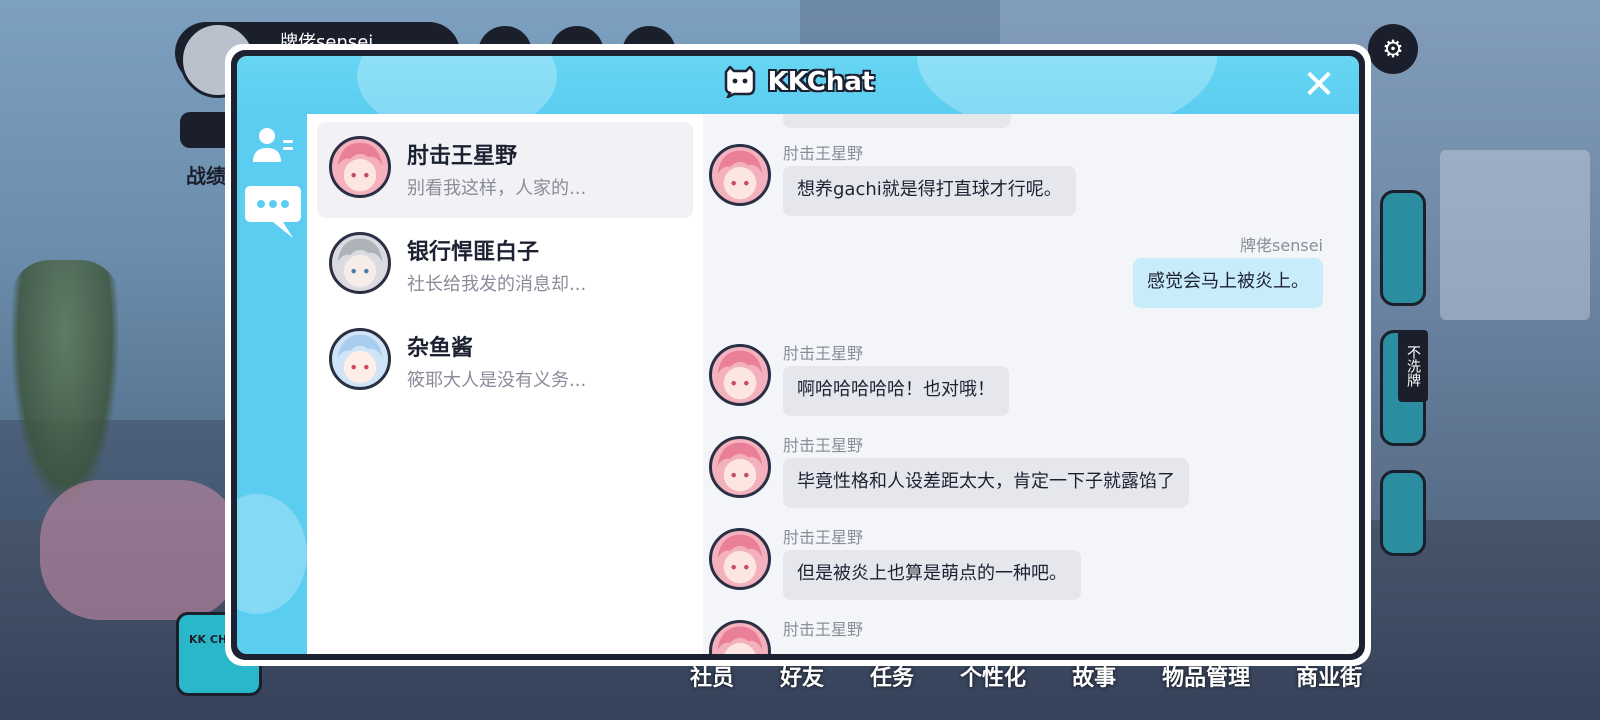 The width and height of the screenshot is (1600, 720). What do you see at coordinates (1413, 366) in the screenshot?
I see `no-shuffle-tag: 不洗牌` at bounding box center [1413, 366].